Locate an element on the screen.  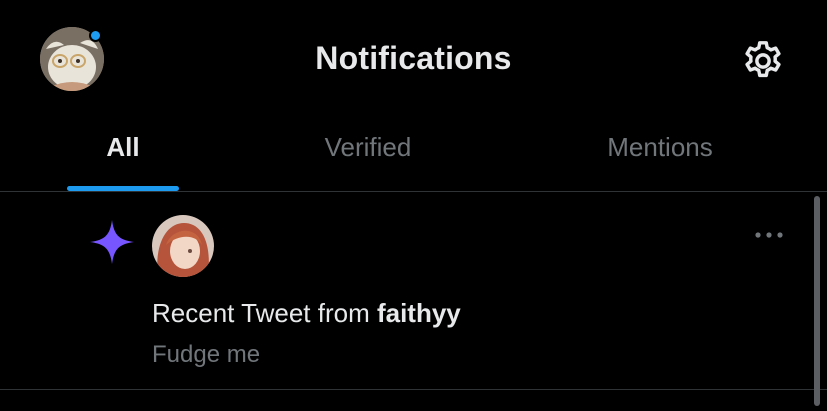
tab-all: All is located at coordinates (123, 154).